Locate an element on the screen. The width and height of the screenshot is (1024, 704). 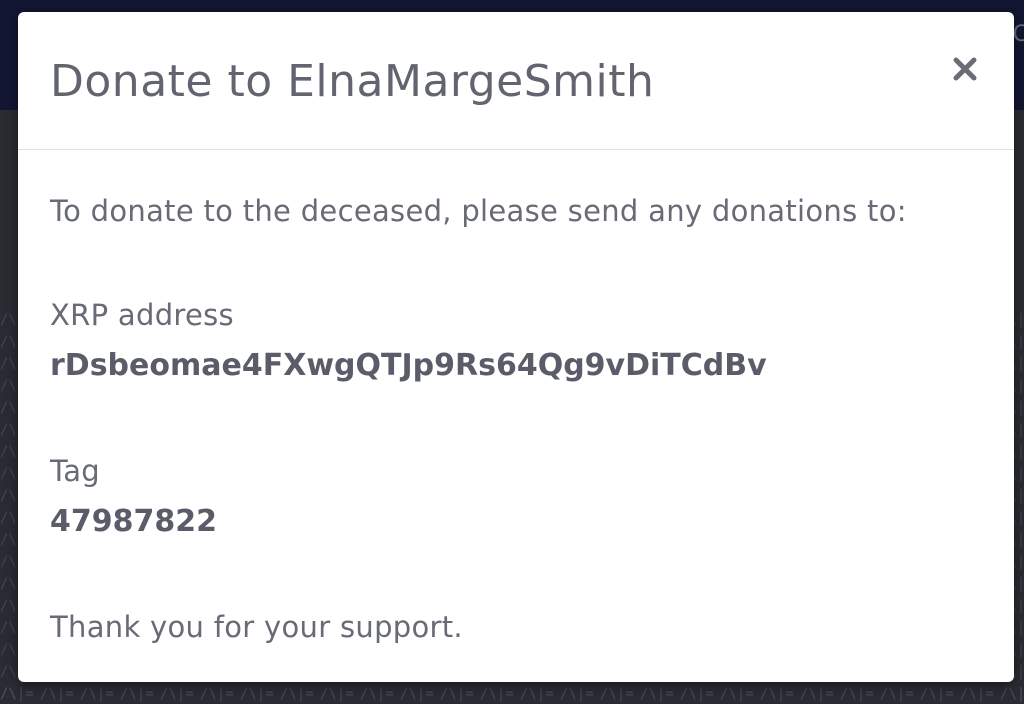
close-button is located at coordinates (965, 69).